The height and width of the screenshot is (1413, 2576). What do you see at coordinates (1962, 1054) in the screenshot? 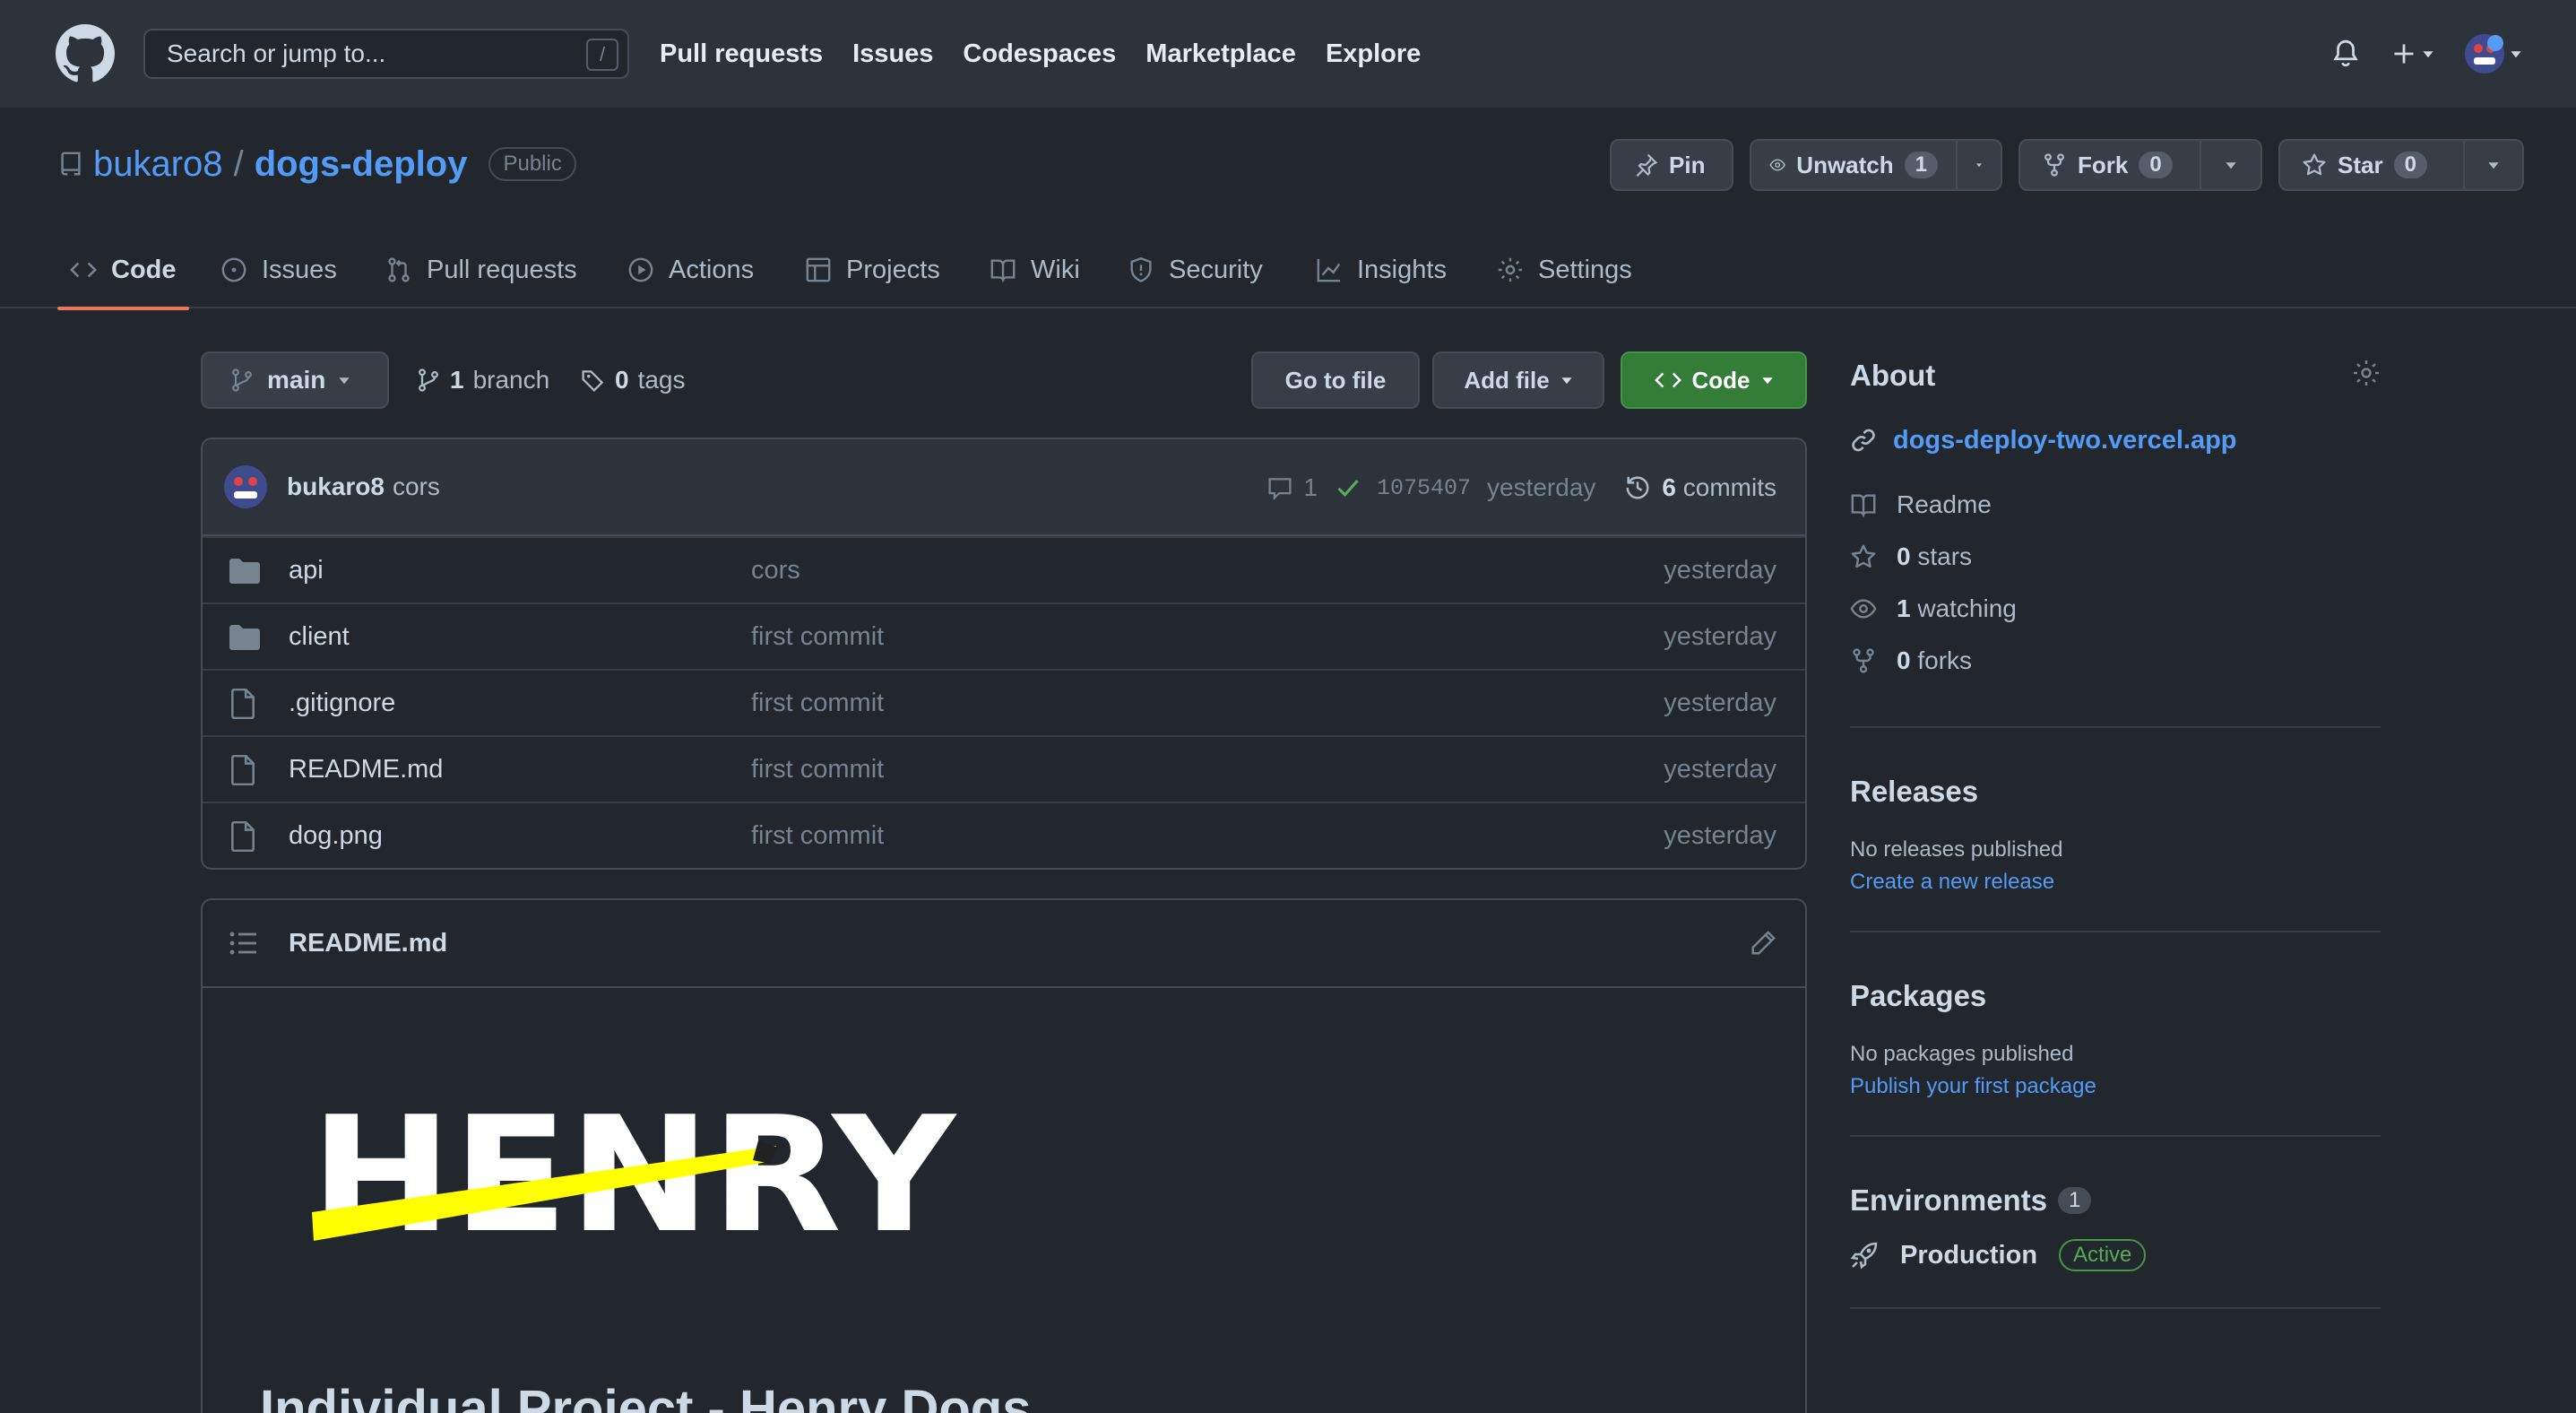
I see `packages-empty-text: No packages published` at bounding box center [1962, 1054].